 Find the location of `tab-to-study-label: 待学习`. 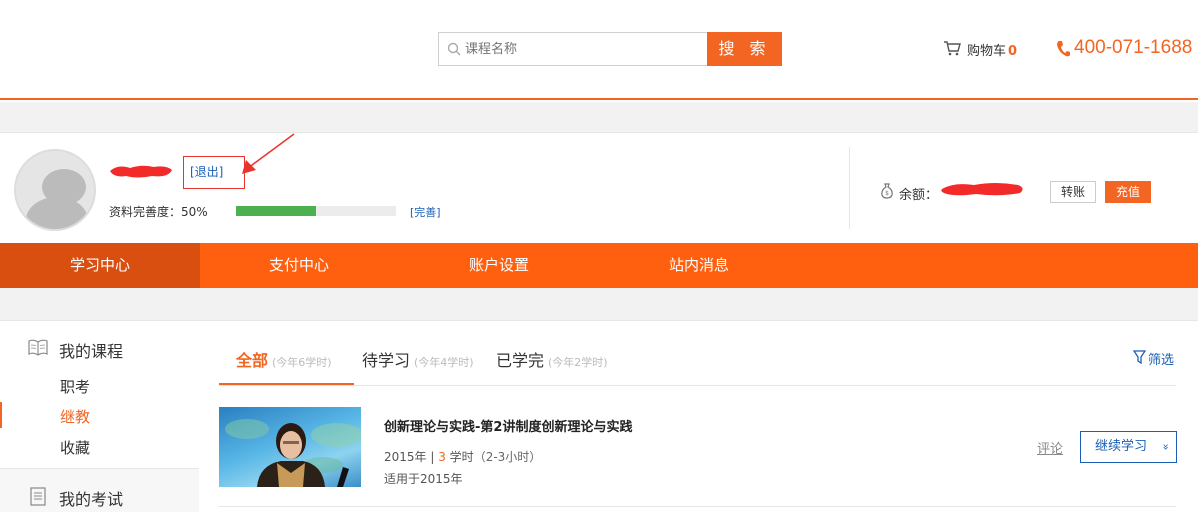

tab-to-study-label: 待学习 is located at coordinates (386, 360).